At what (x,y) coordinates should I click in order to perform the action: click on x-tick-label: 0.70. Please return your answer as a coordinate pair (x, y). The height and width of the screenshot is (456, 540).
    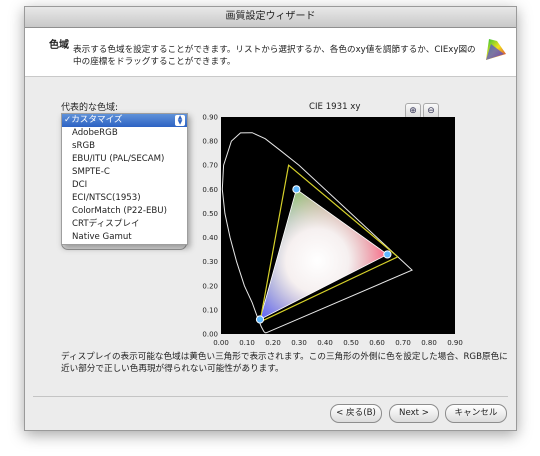
    Looking at the image, I should click on (403, 343).